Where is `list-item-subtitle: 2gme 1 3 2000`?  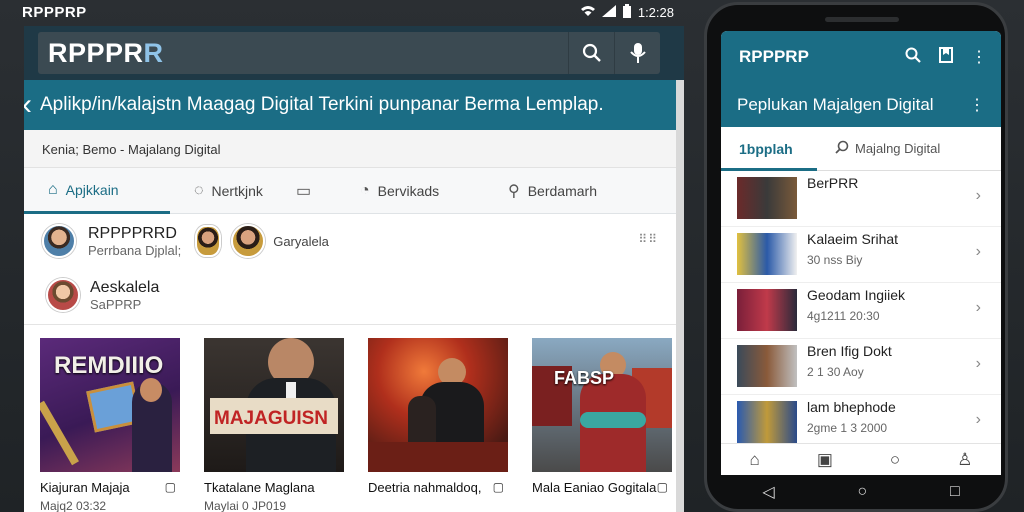
list-item-subtitle: 2gme 1 3 2000 is located at coordinates (847, 428).